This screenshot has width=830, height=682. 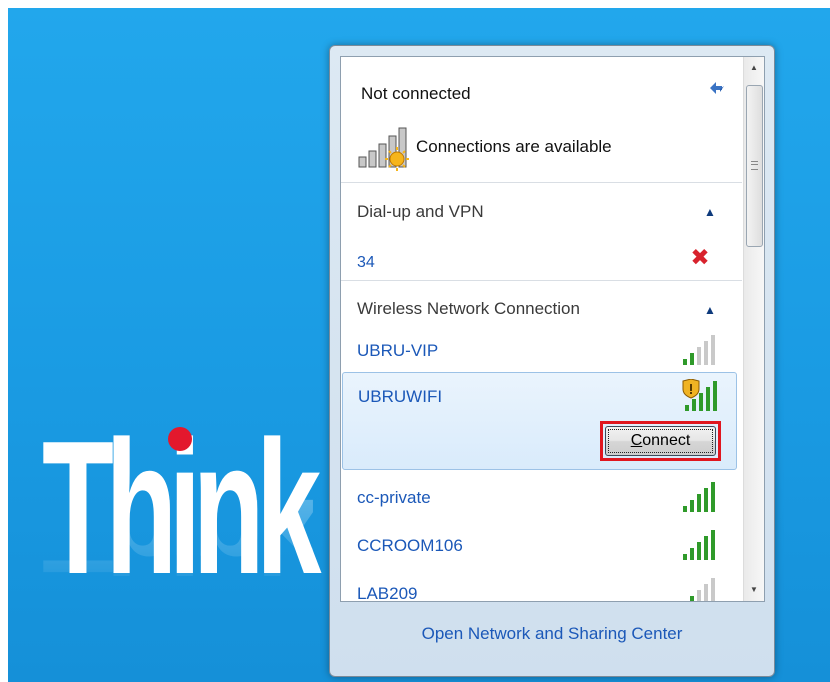 What do you see at coordinates (541, 351) in the screenshot?
I see `network-item-ubru-vip: UBRU-VIP` at bounding box center [541, 351].